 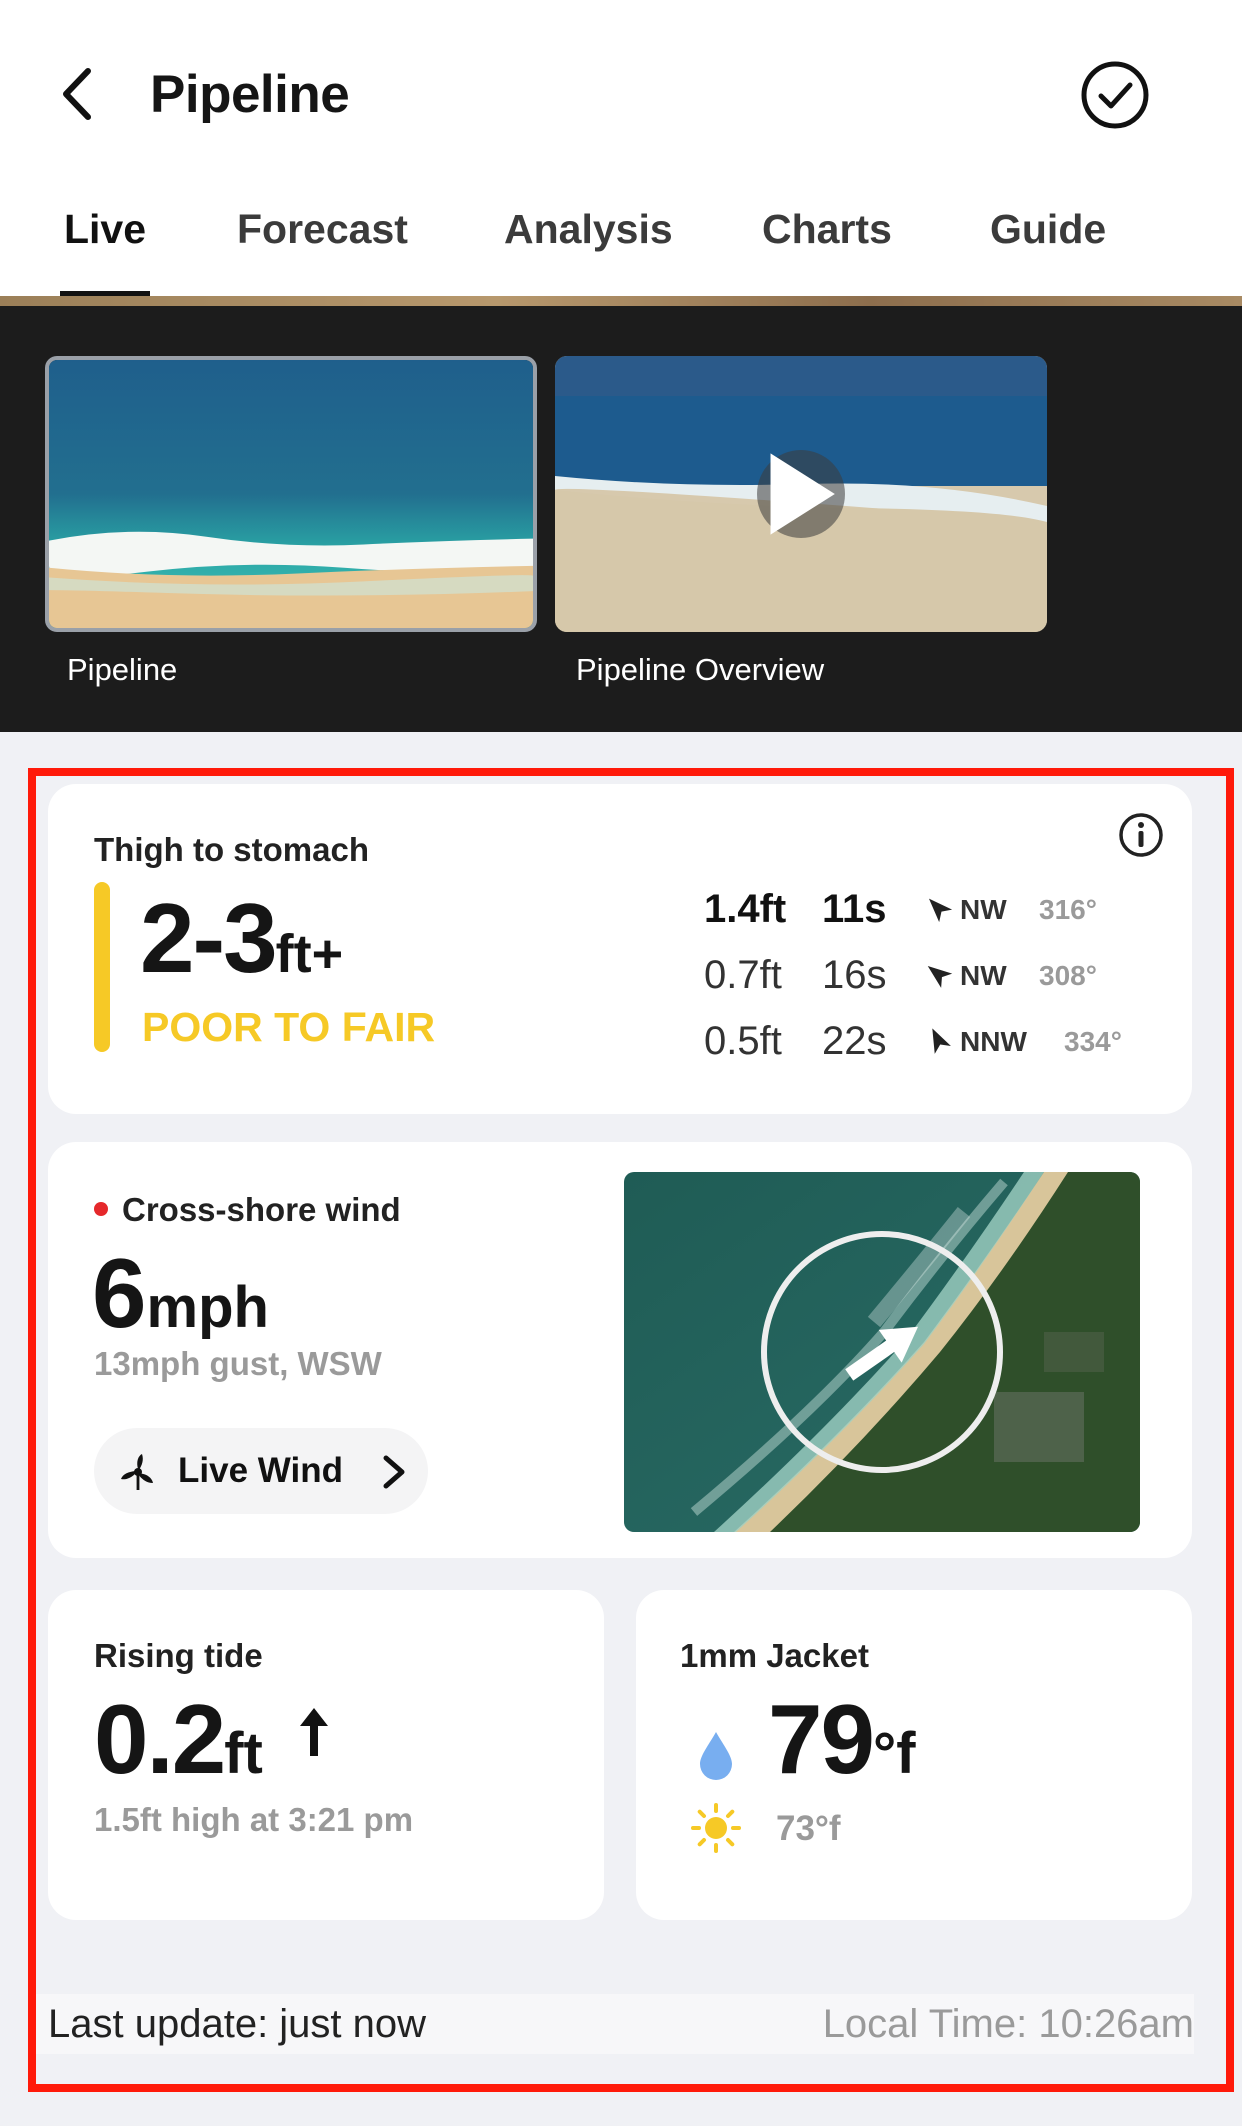 I want to click on tab-forecast: Forecast, so click(x=322, y=229).